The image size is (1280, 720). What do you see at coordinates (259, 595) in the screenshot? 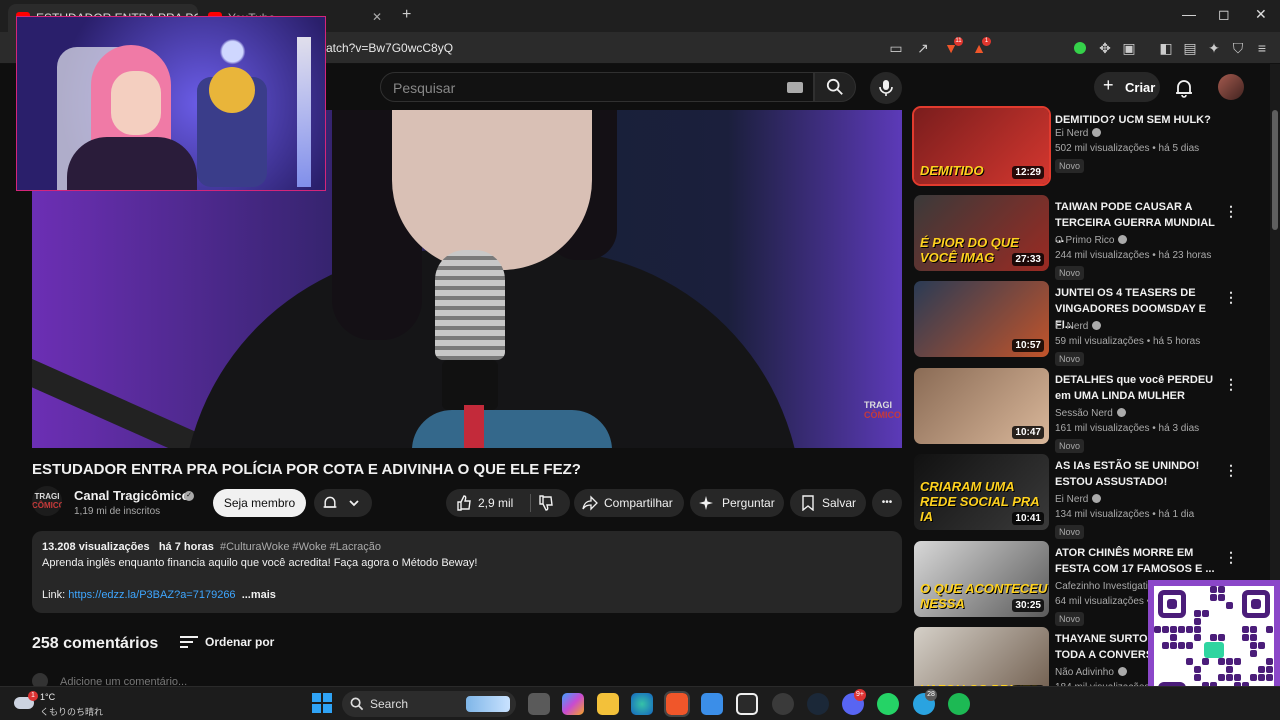
I see `show-more-button: ...mais` at bounding box center [259, 595].